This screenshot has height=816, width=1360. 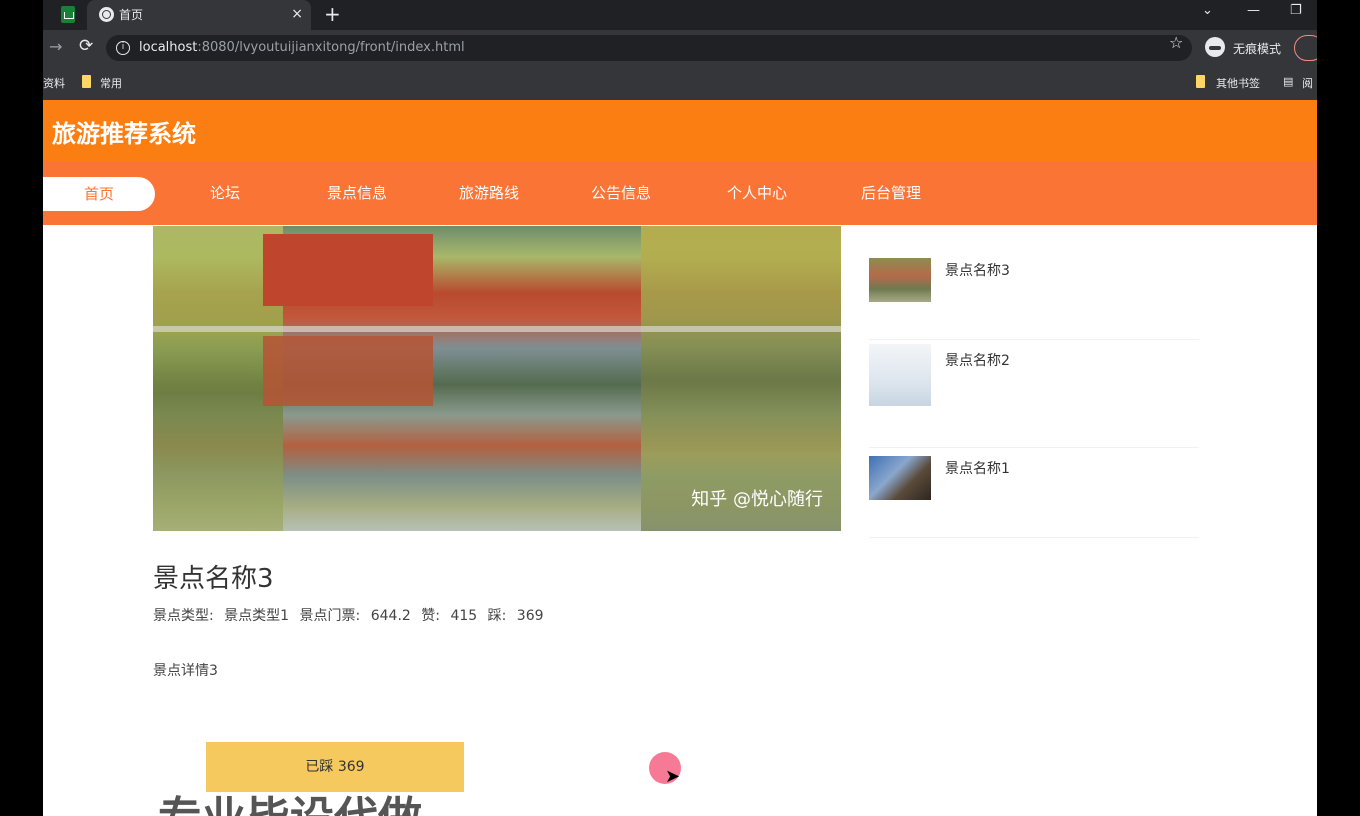 I want to click on sidebar-item-name: 景点名称2, so click(x=977, y=360).